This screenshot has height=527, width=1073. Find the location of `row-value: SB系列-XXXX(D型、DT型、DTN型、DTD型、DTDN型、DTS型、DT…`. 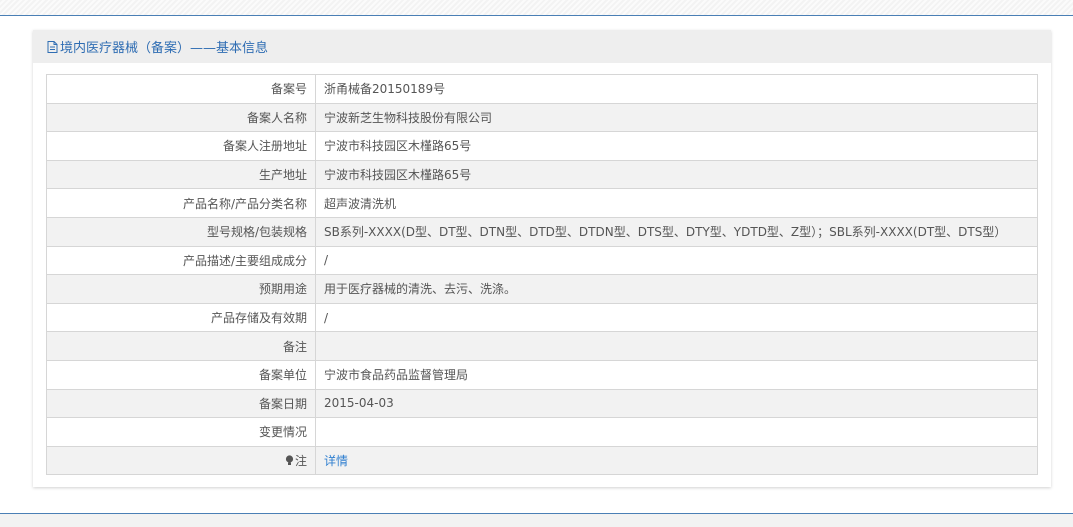

row-value: SB系列-XXXX(D型、DT型、DTN型、DTD型、DTDN型、DTS型、DT… is located at coordinates (676, 231).